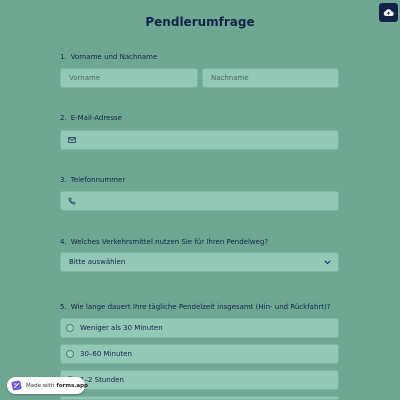  Describe the element at coordinates (63, 180) in the screenshot. I see `question-3-number: 3.` at that location.